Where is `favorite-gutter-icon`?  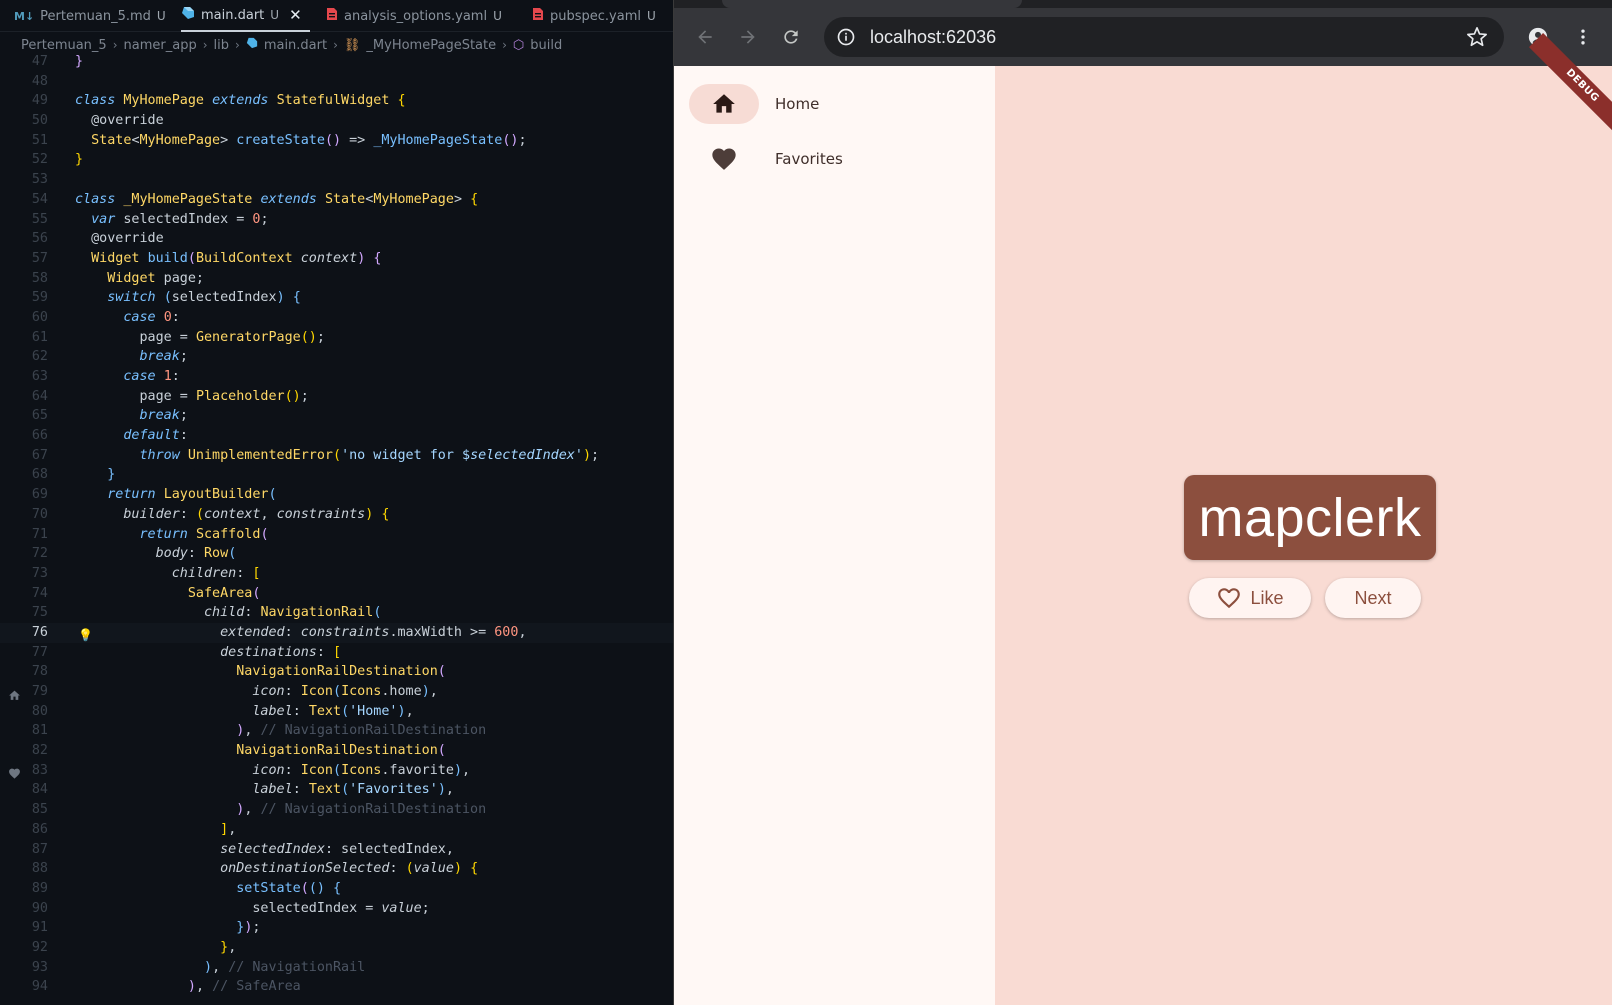 favorite-gutter-icon is located at coordinates (14, 773).